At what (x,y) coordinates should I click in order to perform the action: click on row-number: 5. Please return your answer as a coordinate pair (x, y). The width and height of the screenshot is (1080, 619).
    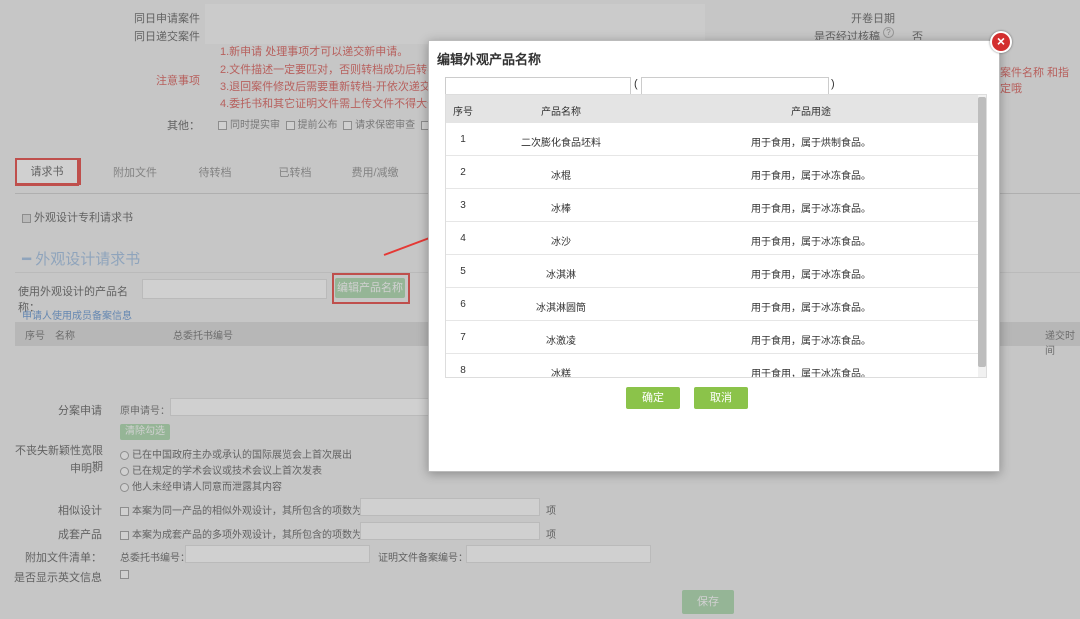
    Looking at the image, I should click on (463, 271).